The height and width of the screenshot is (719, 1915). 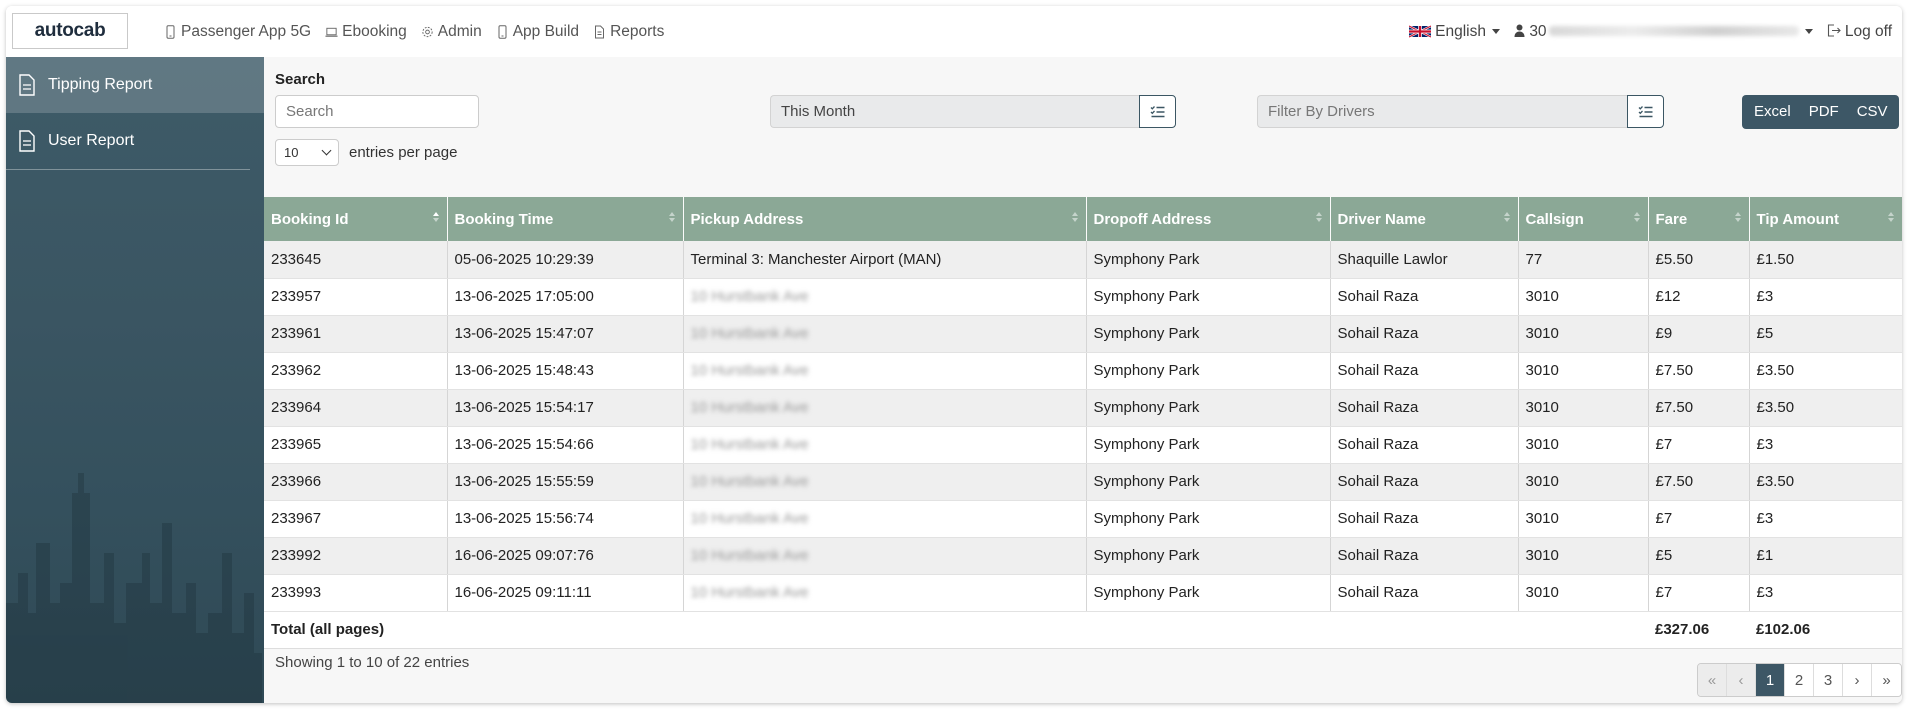 I want to click on column-header-label: Booking Id, so click(x=310, y=219).